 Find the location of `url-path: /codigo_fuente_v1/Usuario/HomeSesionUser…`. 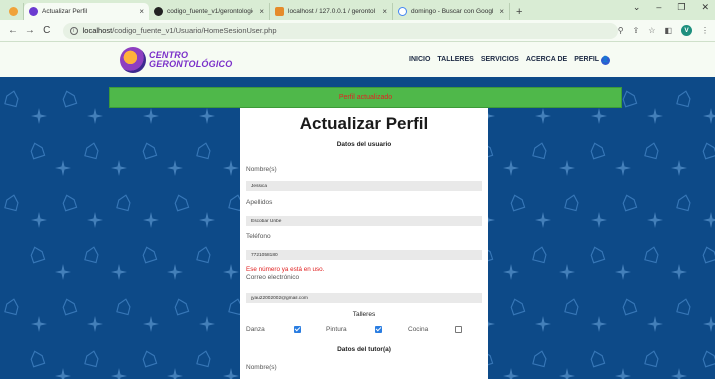

url-path: /codigo_fuente_v1/Usuario/HomeSesionUser… is located at coordinates (194, 30).